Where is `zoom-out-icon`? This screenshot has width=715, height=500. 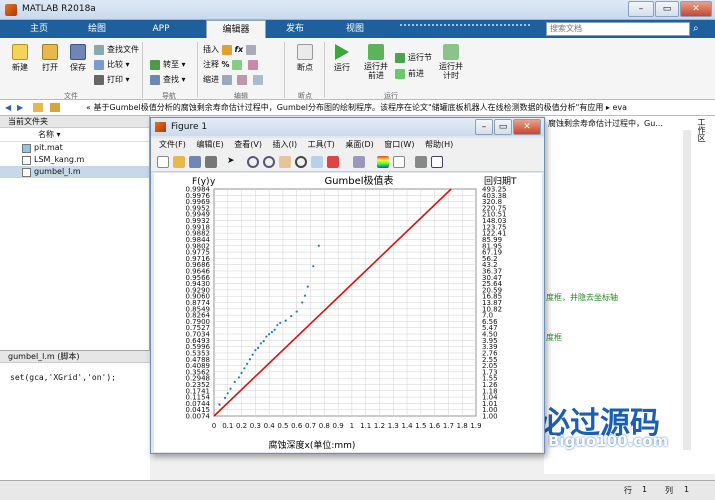
zoom-out-icon is located at coordinates (269, 162).